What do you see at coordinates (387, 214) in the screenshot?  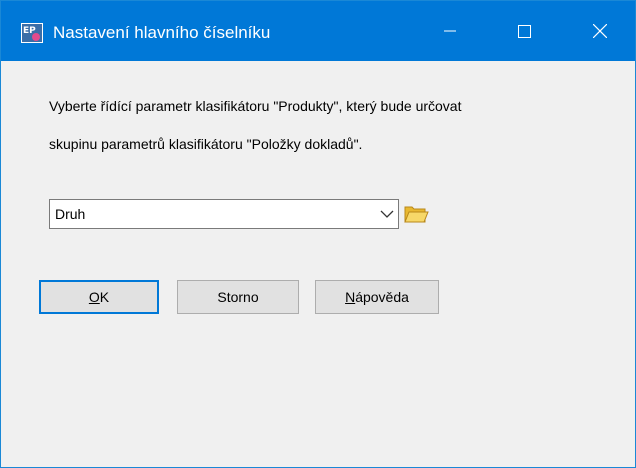 I see `chevron-down-icon` at bounding box center [387, 214].